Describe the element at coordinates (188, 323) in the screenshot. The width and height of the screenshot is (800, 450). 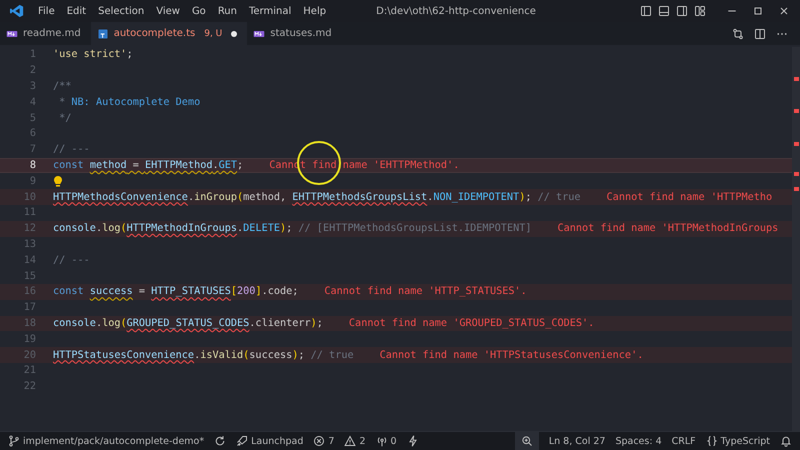
I see `code-line: console.log(GROUPED_STATUS_CODES.clienterr);` at that location.